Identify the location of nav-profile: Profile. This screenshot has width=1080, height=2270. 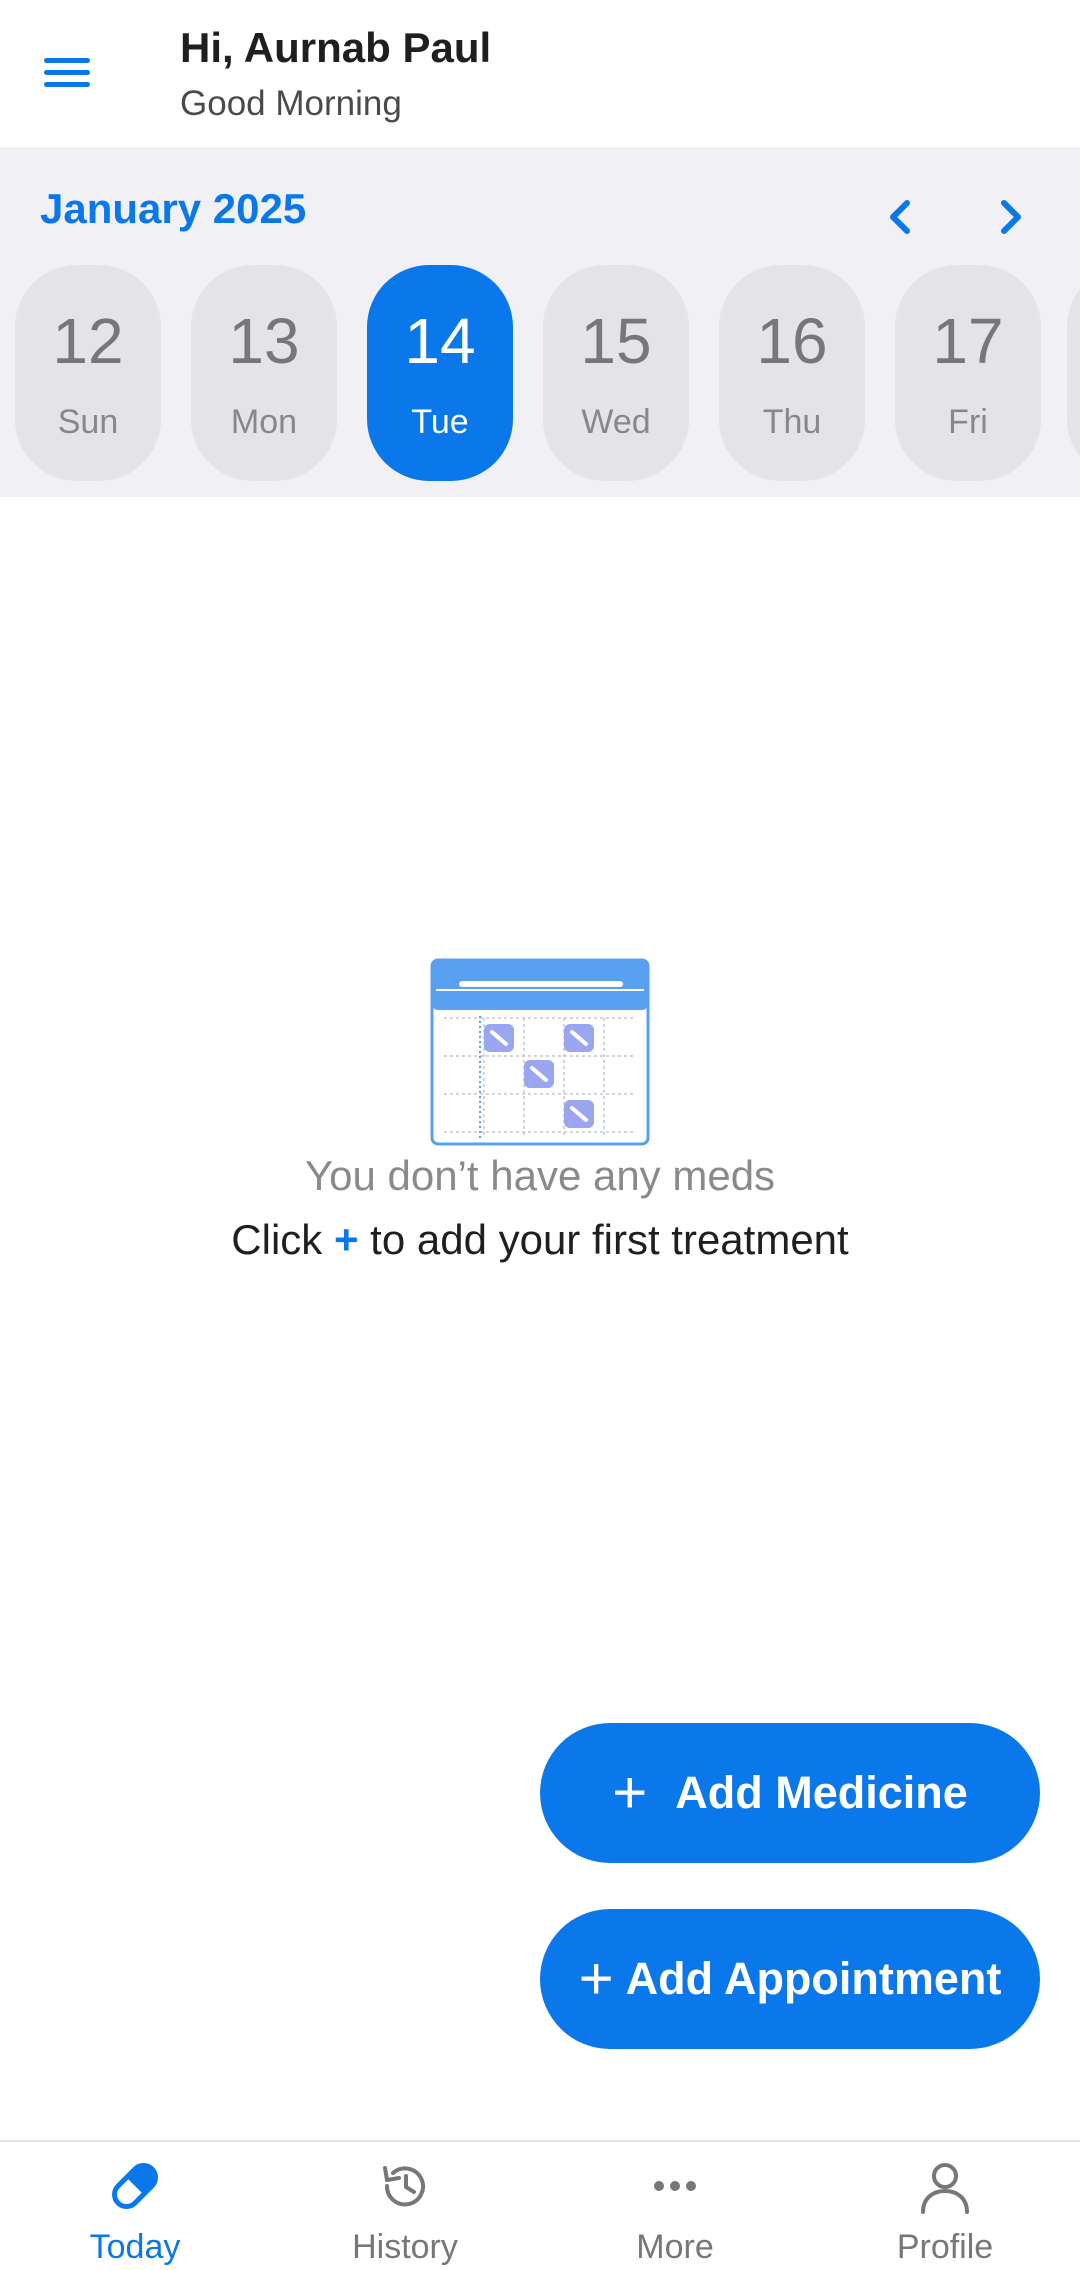
(945, 2206).